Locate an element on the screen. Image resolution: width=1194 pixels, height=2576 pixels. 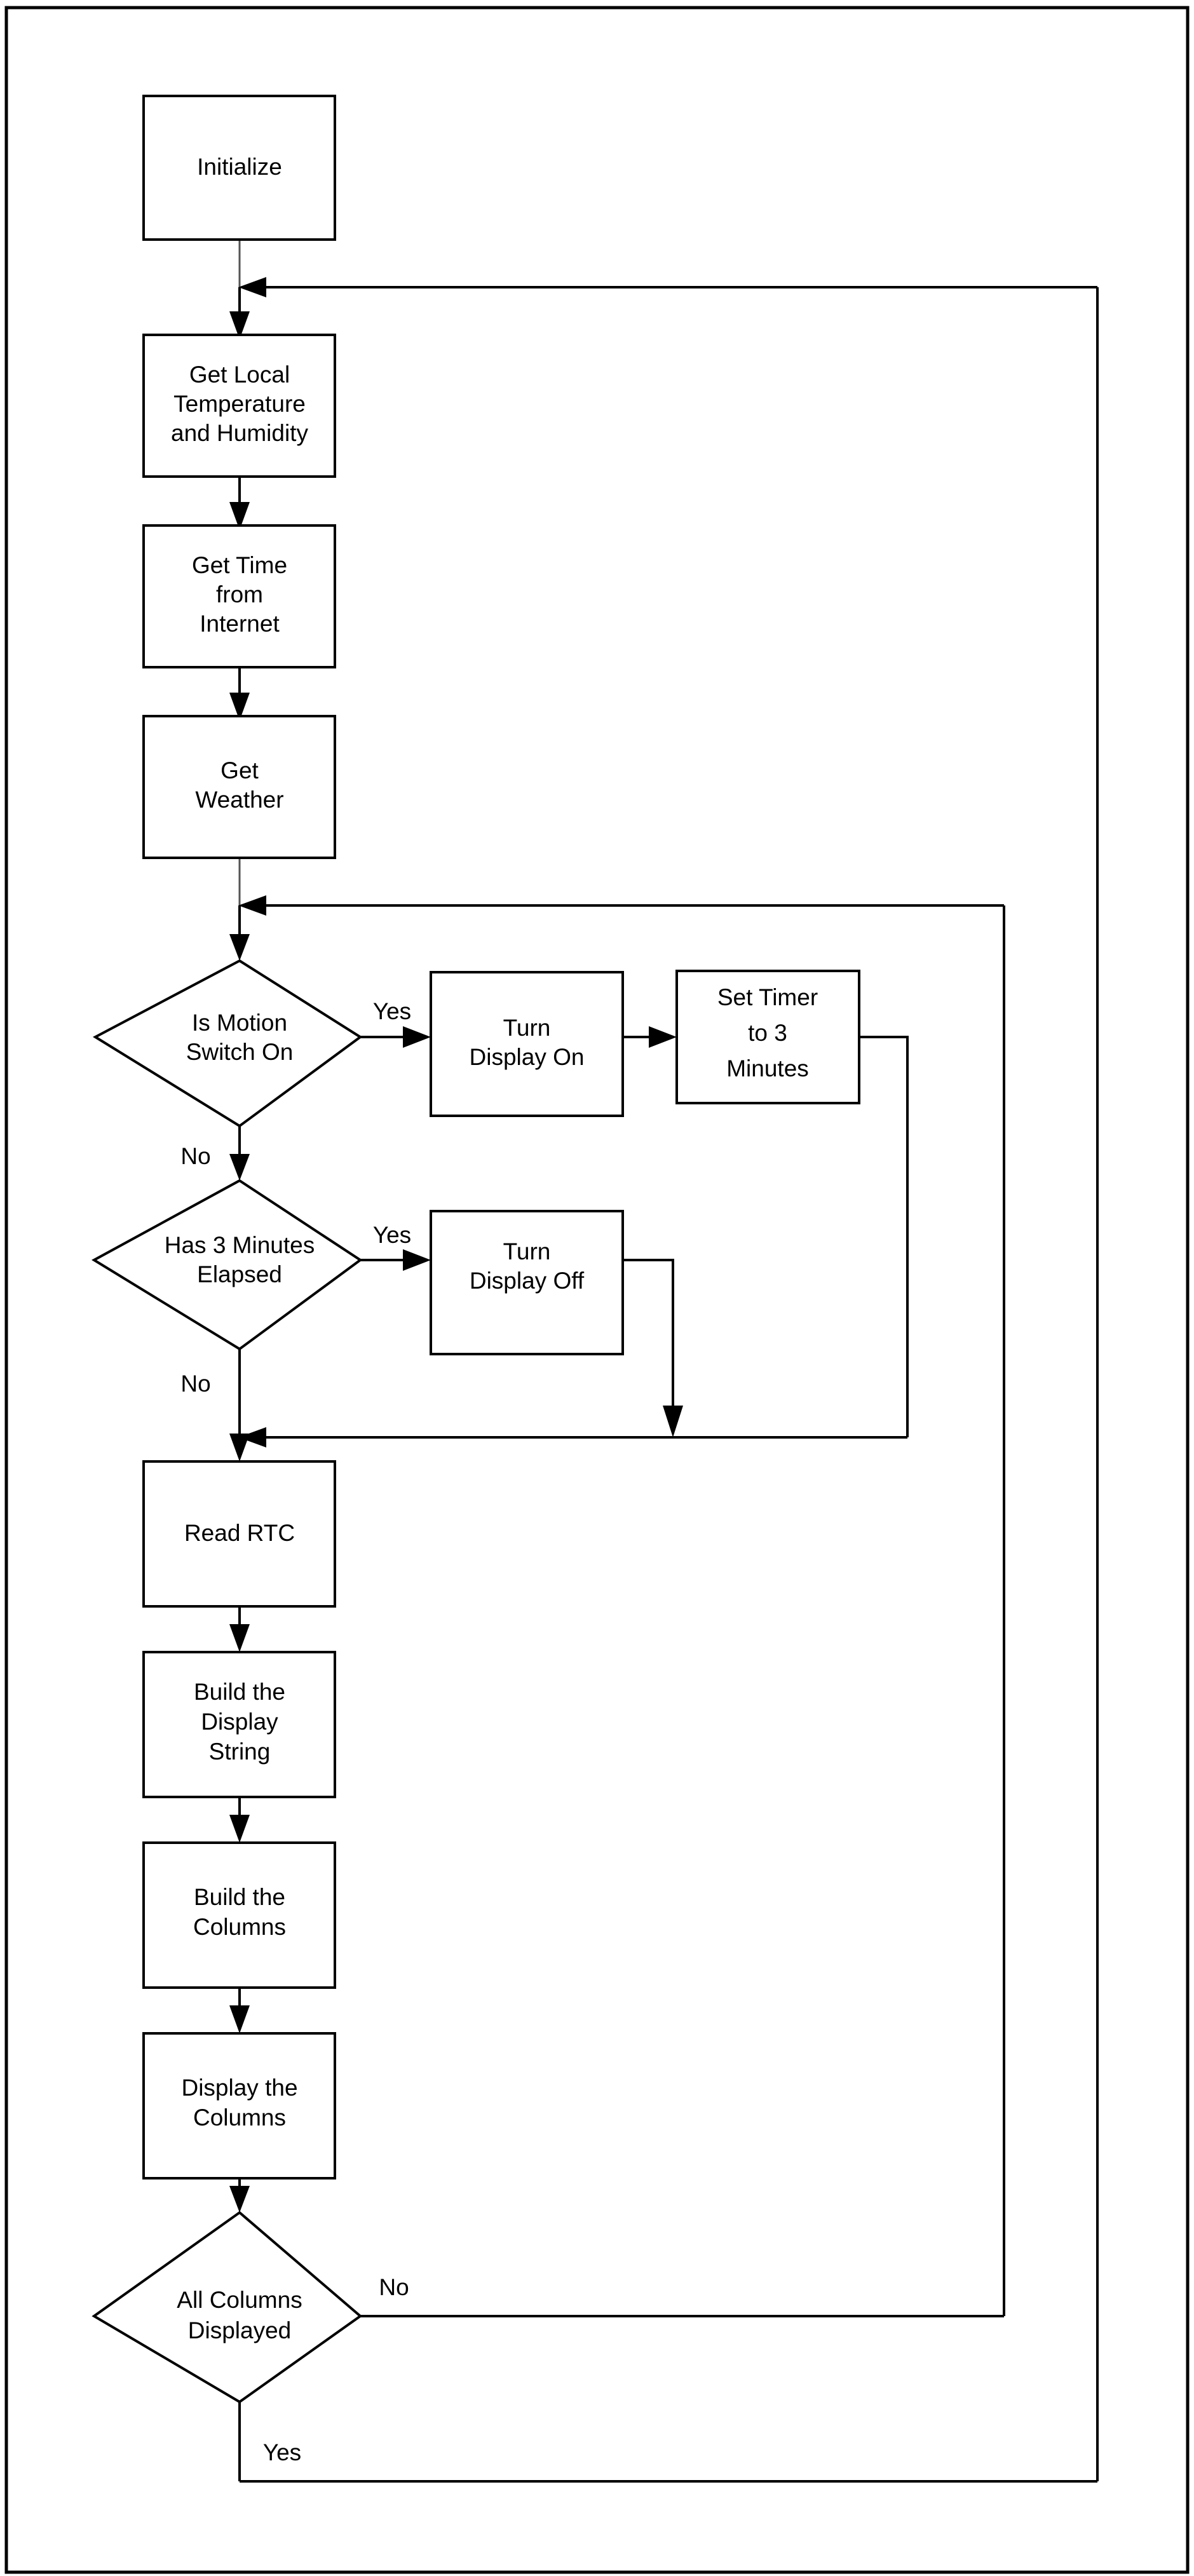
node-all-displayed-line-1: Displayed is located at coordinates (239, 2330).